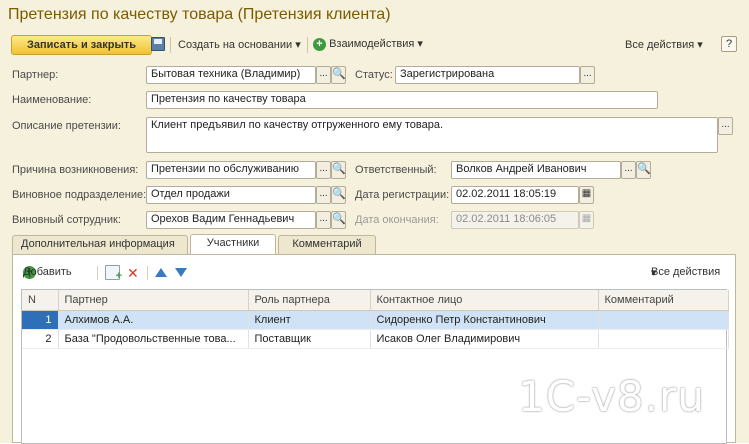 The width and height of the screenshot is (749, 444). What do you see at coordinates (40, 300) in the screenshot?
I see `column-header-number: N` at bounding box center [40, 300].